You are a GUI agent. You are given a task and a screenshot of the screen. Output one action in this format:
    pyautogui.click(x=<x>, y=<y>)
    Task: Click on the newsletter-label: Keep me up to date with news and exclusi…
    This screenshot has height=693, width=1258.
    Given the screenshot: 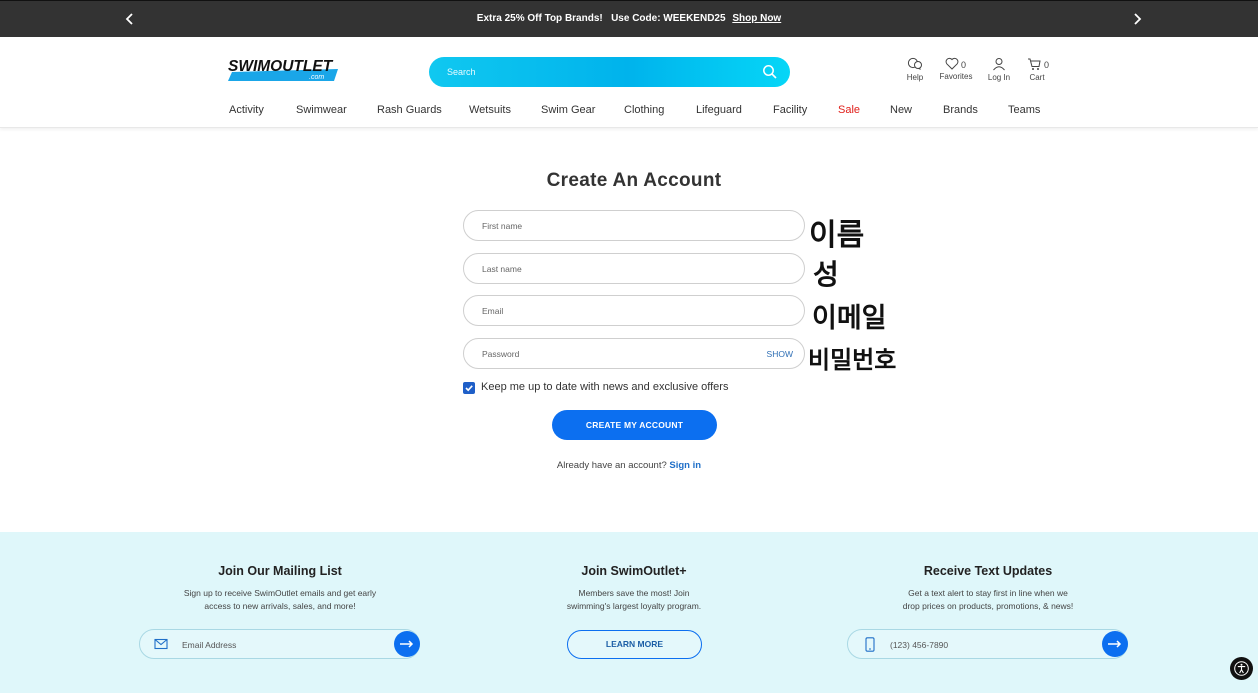 What is the action you would take?
    pyautogui.click(x=605, y=387)
    